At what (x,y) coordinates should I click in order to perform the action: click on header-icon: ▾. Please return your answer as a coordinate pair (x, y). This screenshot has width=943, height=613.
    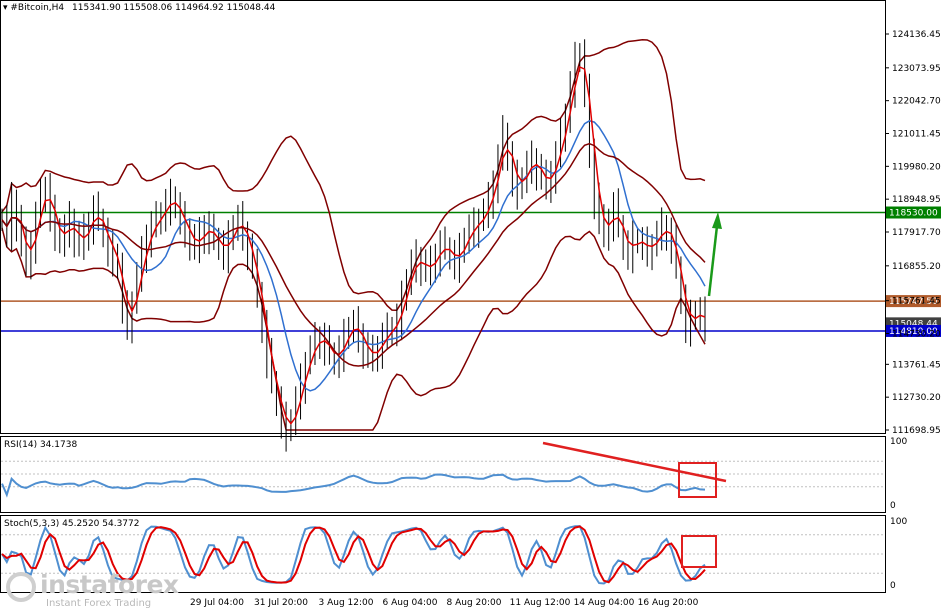
    Looking at the image, I should click on (6, 8).